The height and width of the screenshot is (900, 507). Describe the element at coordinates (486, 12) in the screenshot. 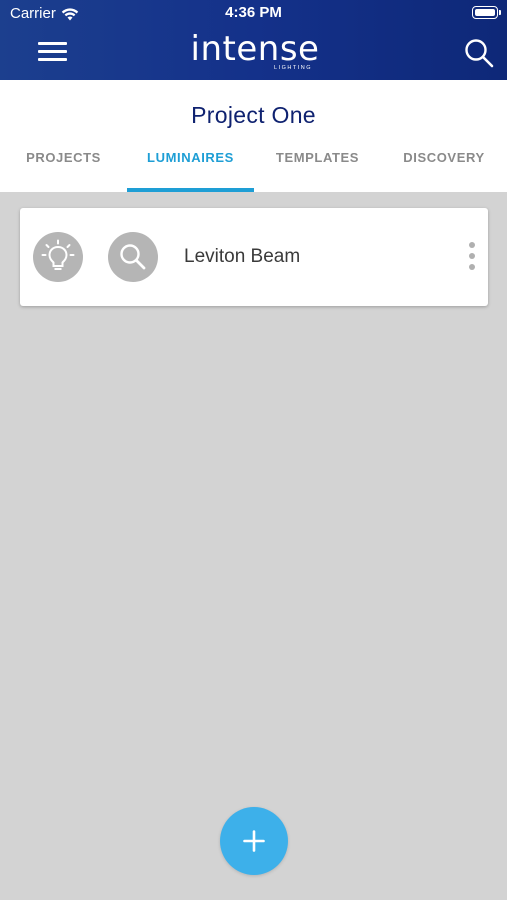

I see `battery-icon` at that location.